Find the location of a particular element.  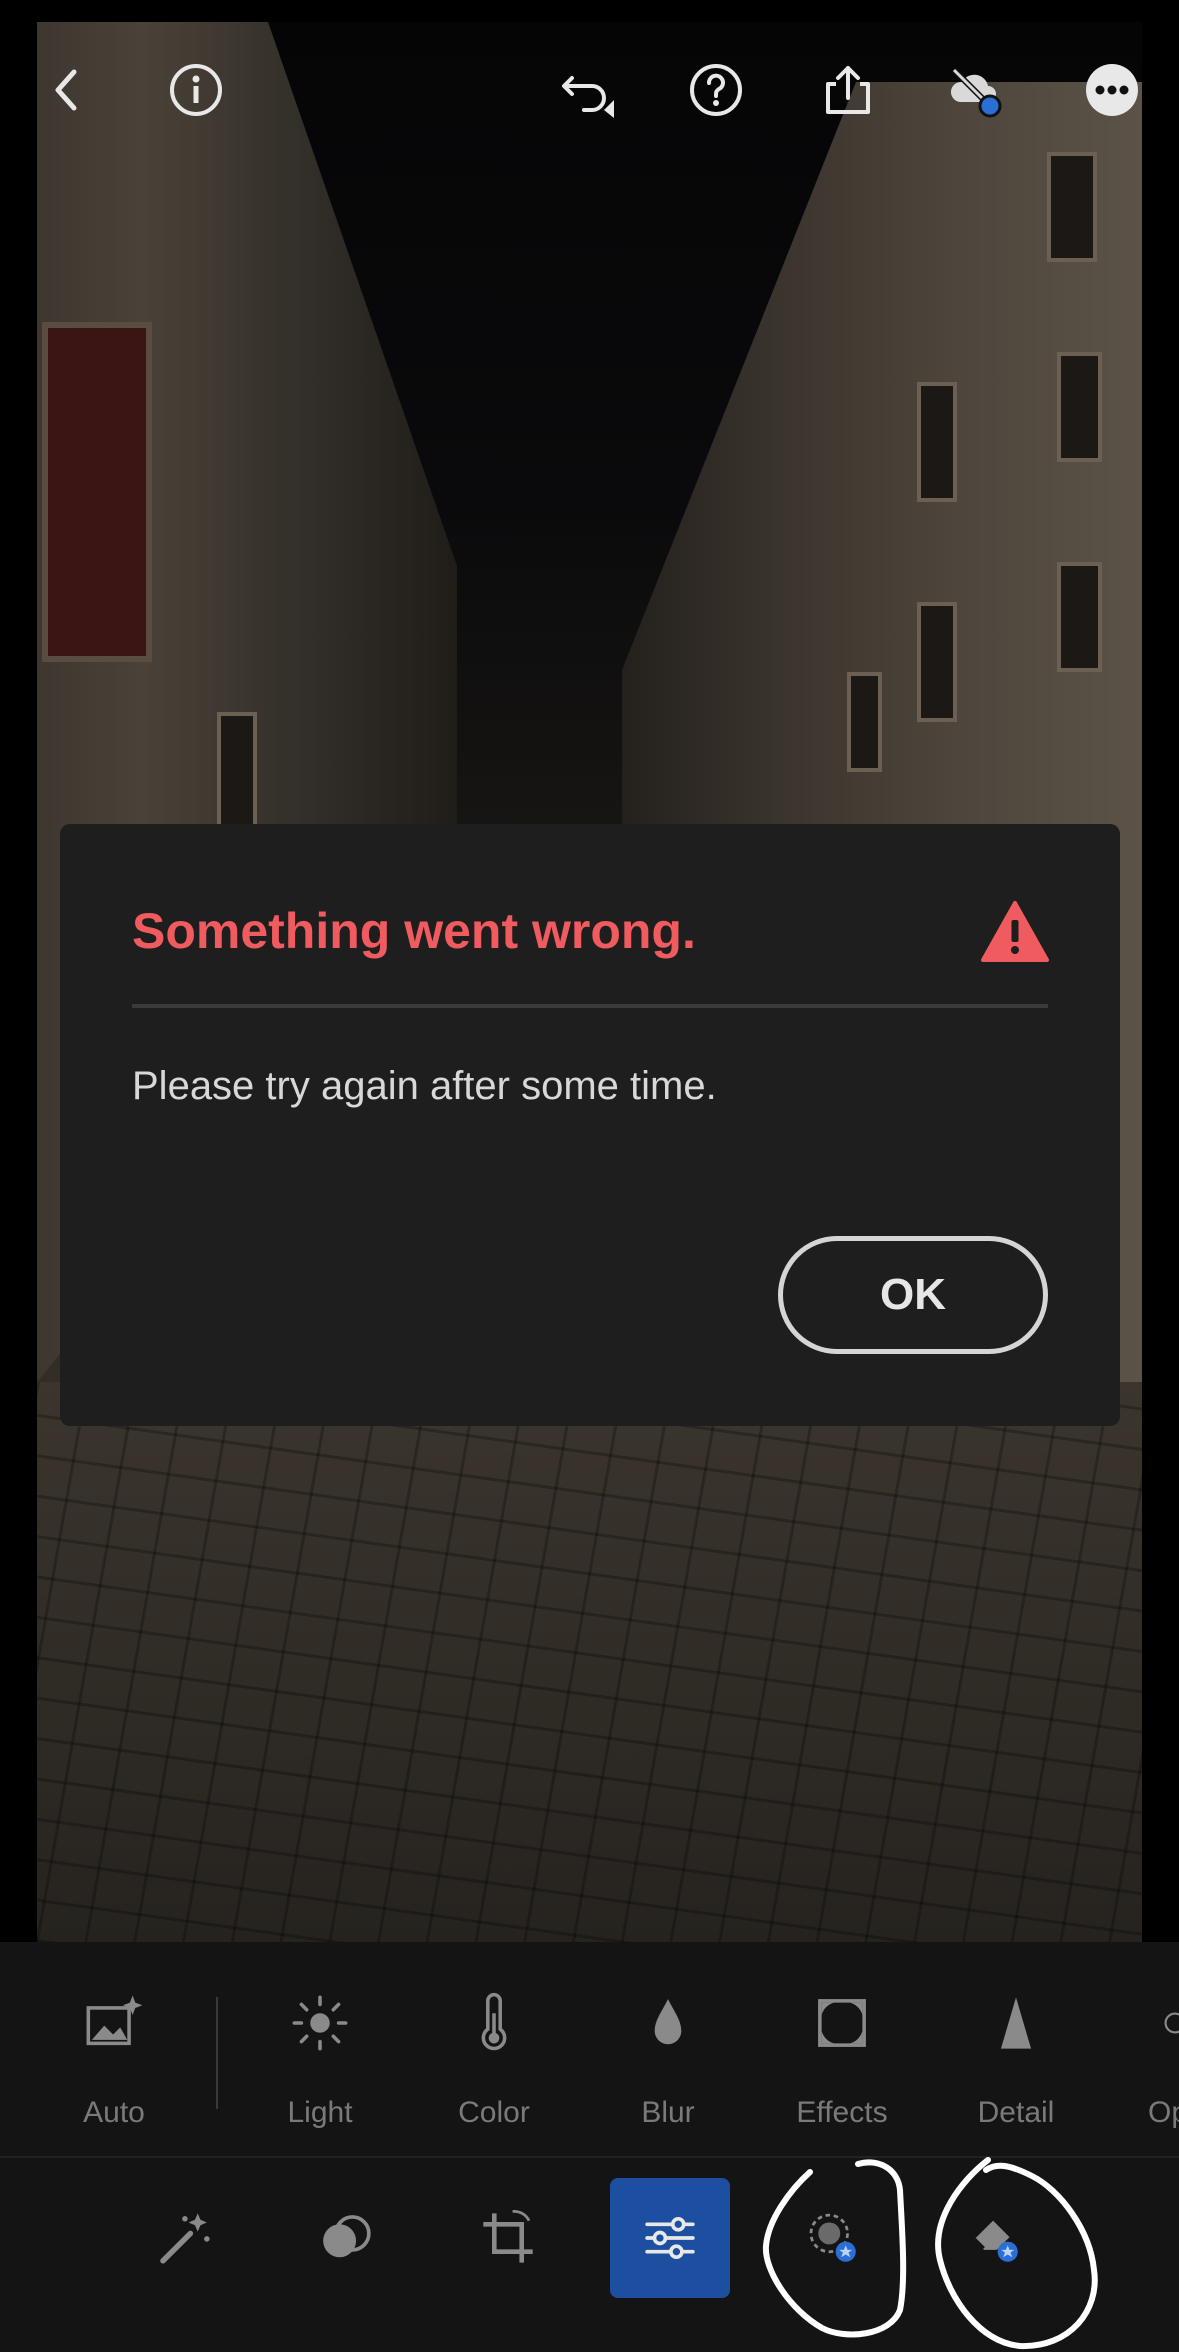

optics-icon is located at coordinates (1169, 2023).